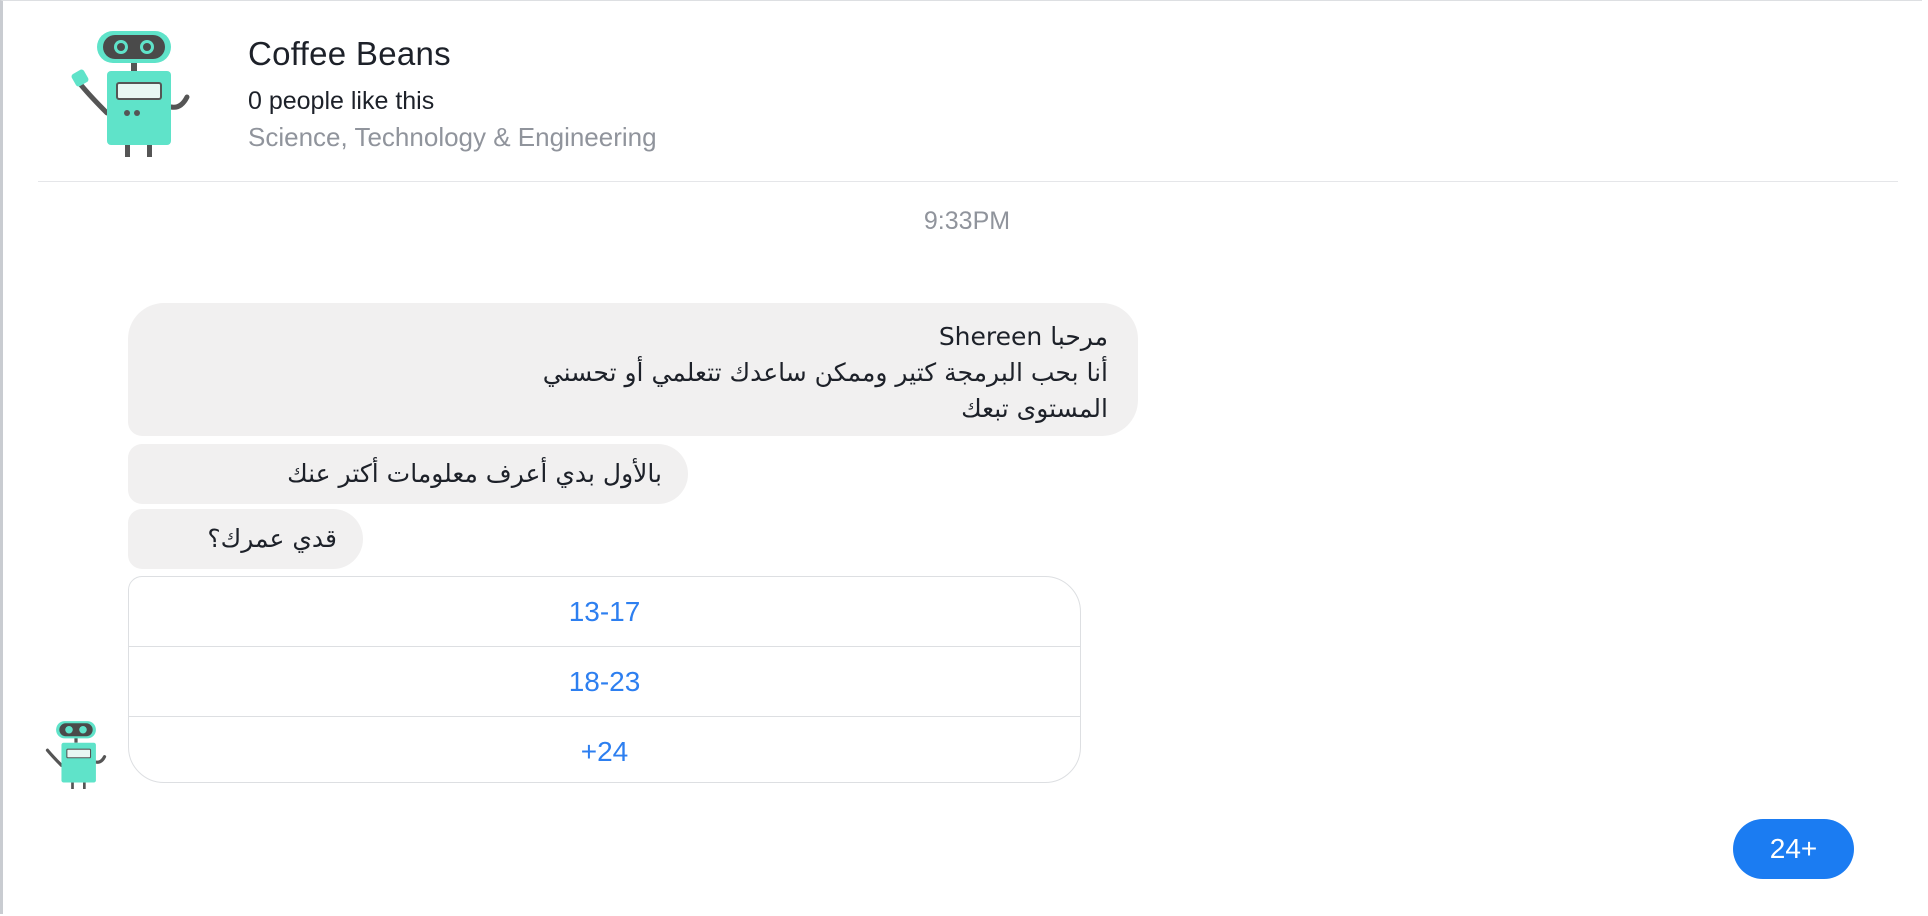  What do you see at coordinates (408, 474) in the screenshot?
I see `bot-message-intro: بالأول بدي أعرف معلومات أكتر عنك` at bounding box center [408, 474].